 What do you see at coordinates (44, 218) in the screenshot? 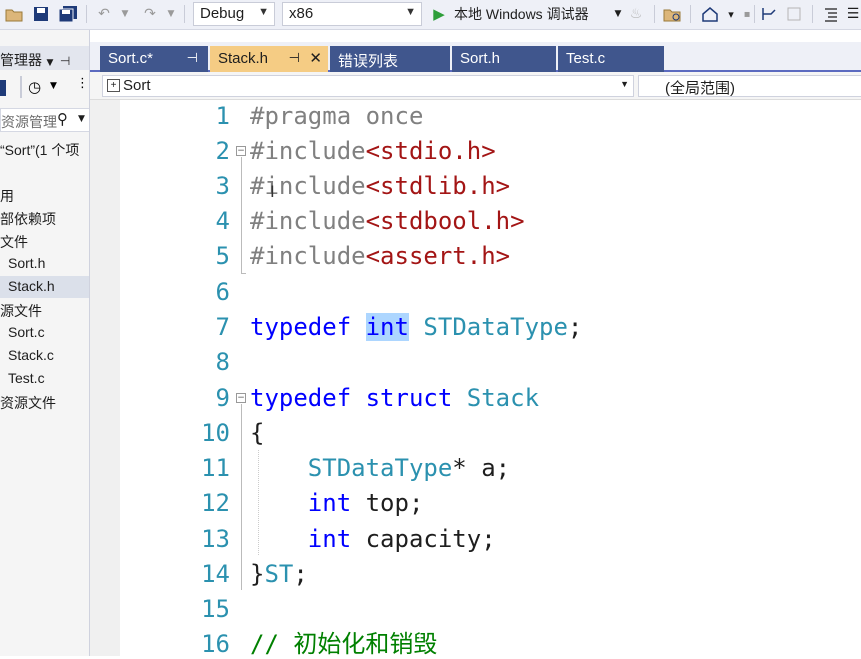
I see `tree-item-external-deps: 部依赖项` at bounding box center [44, 218].